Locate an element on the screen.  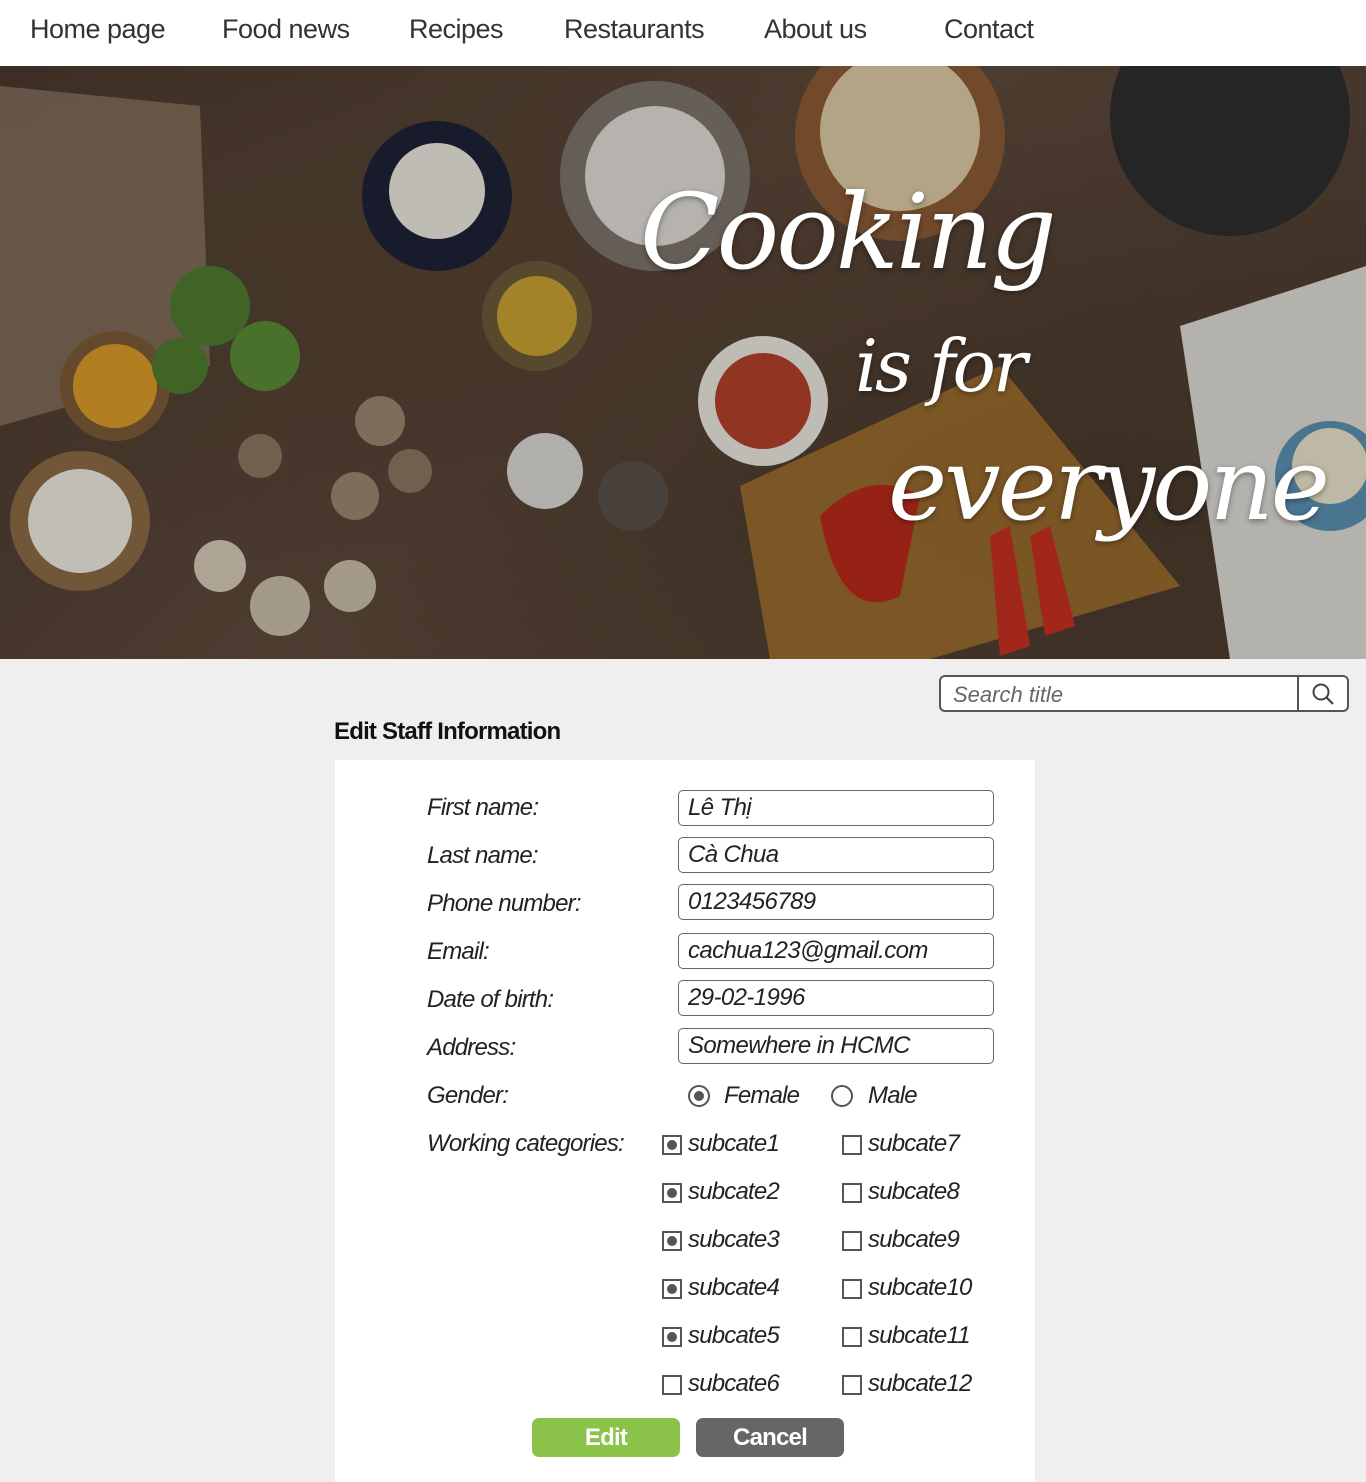
edit-button: Edit is located at coordinates (606, 1437).